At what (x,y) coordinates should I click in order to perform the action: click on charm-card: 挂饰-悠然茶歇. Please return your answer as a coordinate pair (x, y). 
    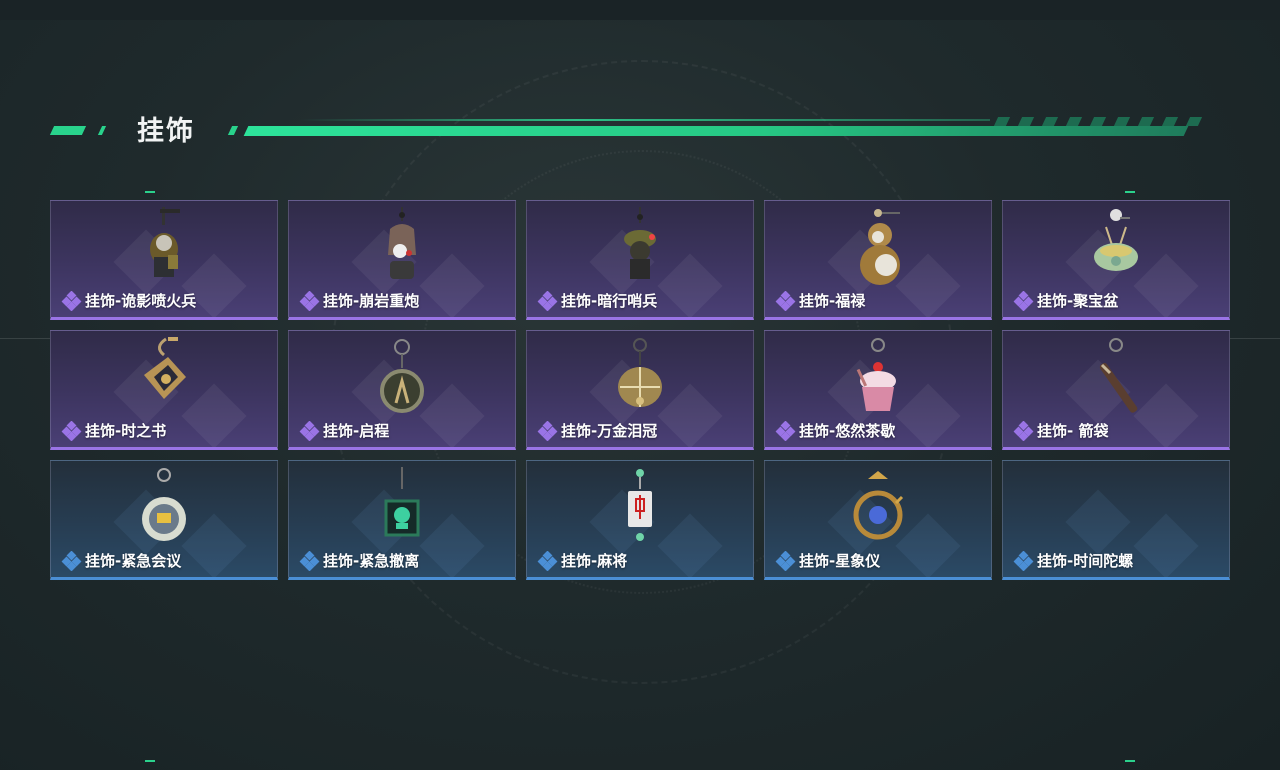
    Looking at the image, I should click on (878, 390).